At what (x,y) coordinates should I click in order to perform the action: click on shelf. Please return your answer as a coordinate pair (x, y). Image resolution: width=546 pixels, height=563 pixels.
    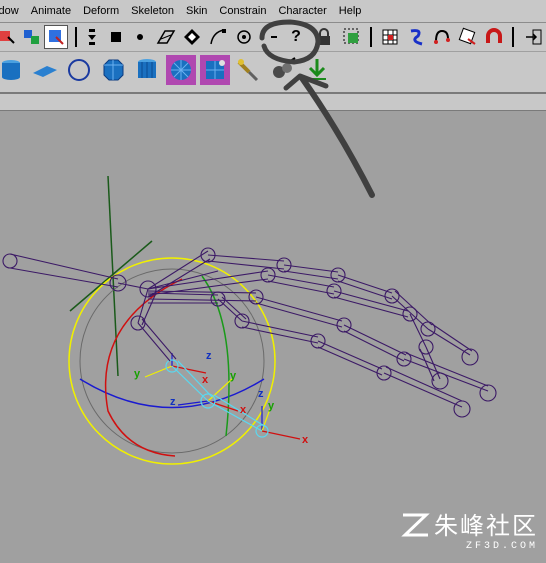
    Looking at the image, I should click on (273, 70).